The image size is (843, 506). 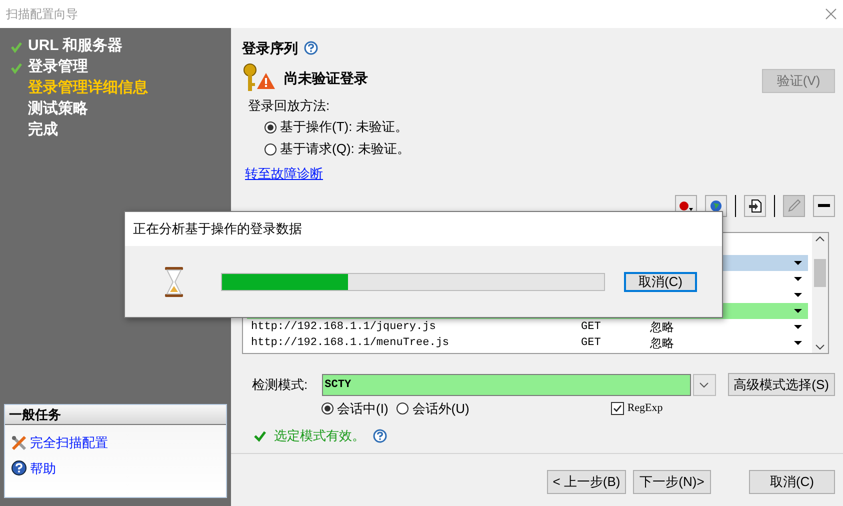 What do you see at coordinates (617, 408) in the screenshot?
I see `checkbox` at bounding box center [617, 408].